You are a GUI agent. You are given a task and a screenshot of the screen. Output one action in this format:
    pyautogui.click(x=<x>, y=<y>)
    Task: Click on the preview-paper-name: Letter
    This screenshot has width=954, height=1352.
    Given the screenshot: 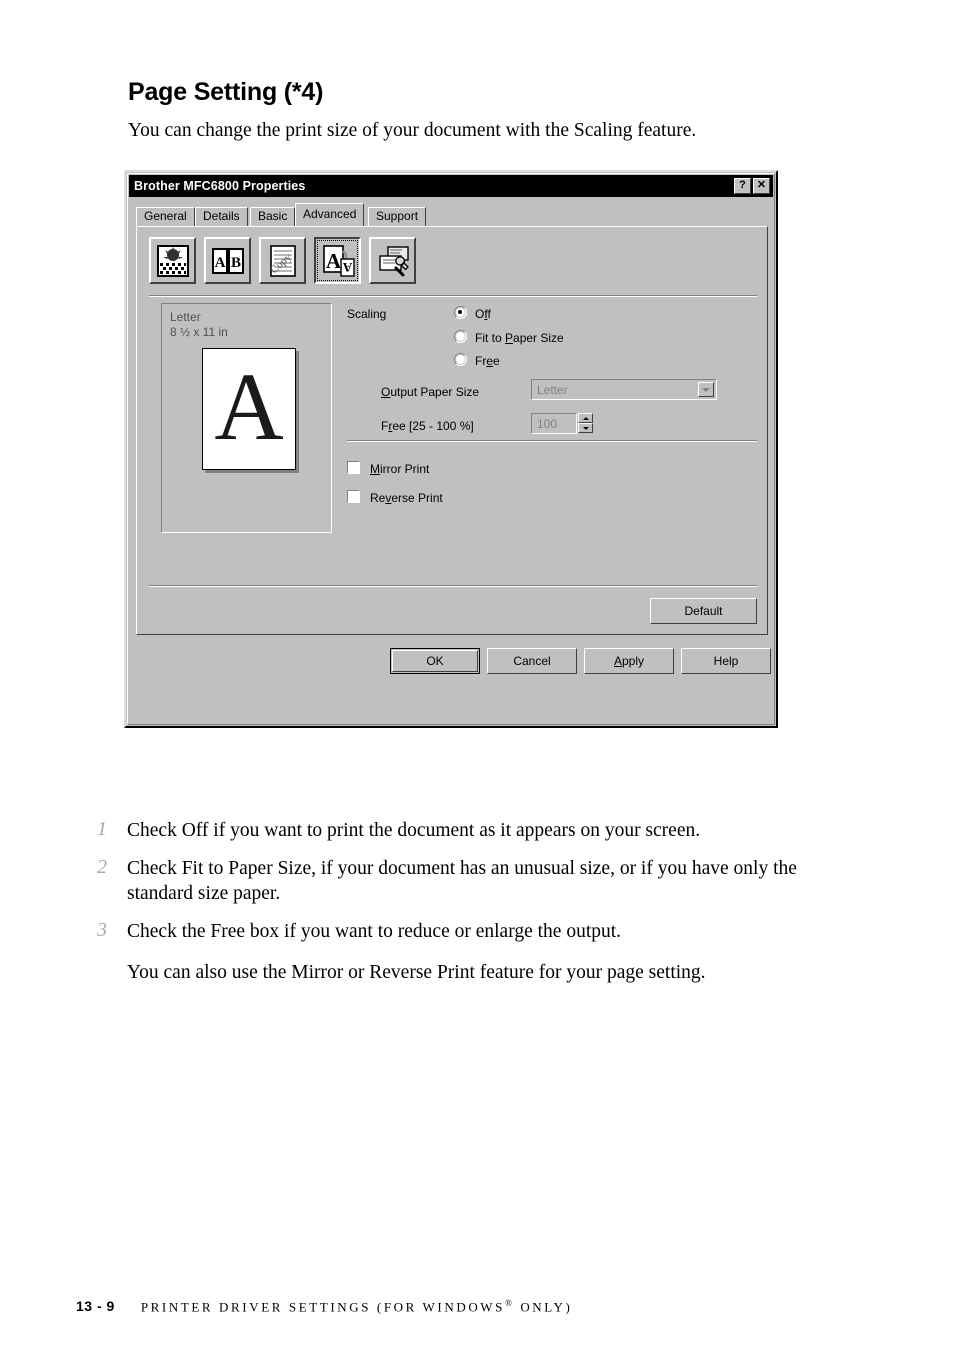 What is the action you would take?
    pyautogui.click(x=185, y=317)
    